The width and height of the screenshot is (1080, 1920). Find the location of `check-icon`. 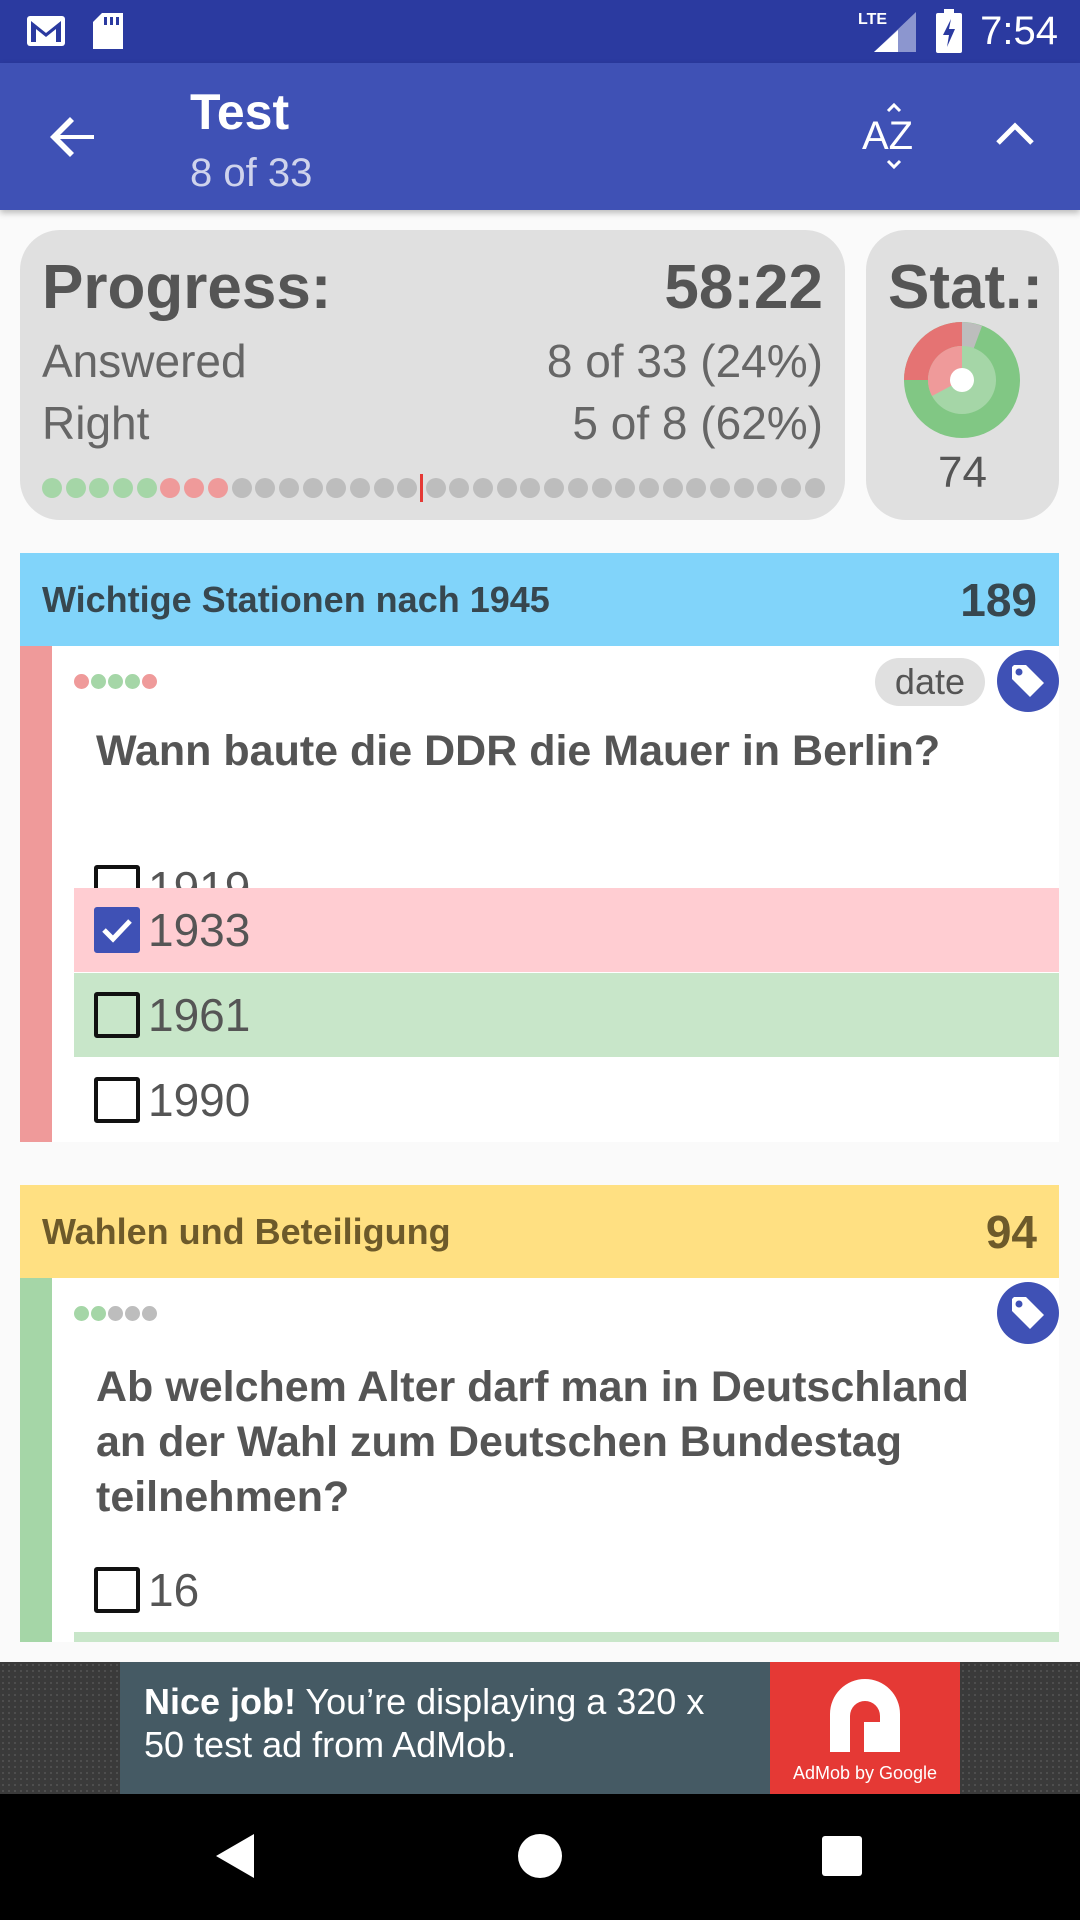

check-icon is located at coordinates (117, 931).